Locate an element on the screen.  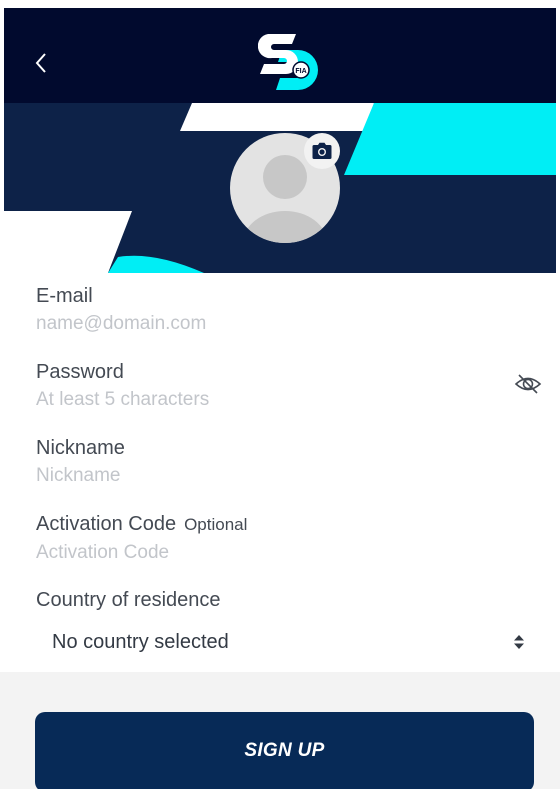
toggle-password-visibility-button is located at coordinates (528, 384).